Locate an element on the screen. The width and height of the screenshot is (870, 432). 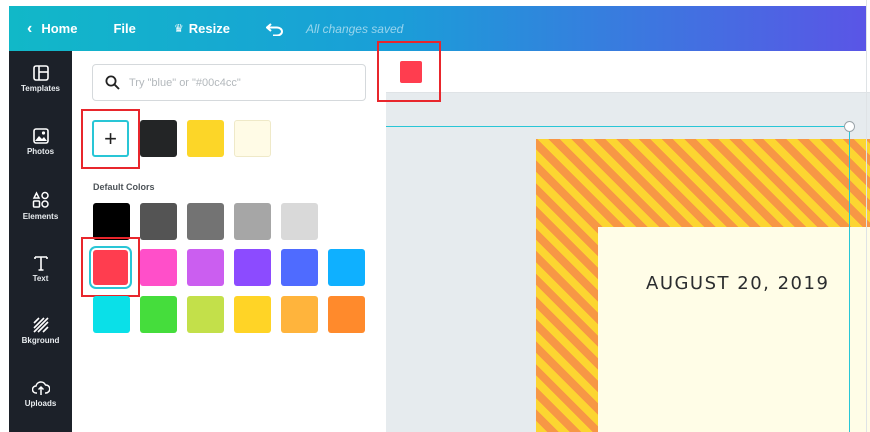
file-menu-button: File is located at coordinates (124, 28).